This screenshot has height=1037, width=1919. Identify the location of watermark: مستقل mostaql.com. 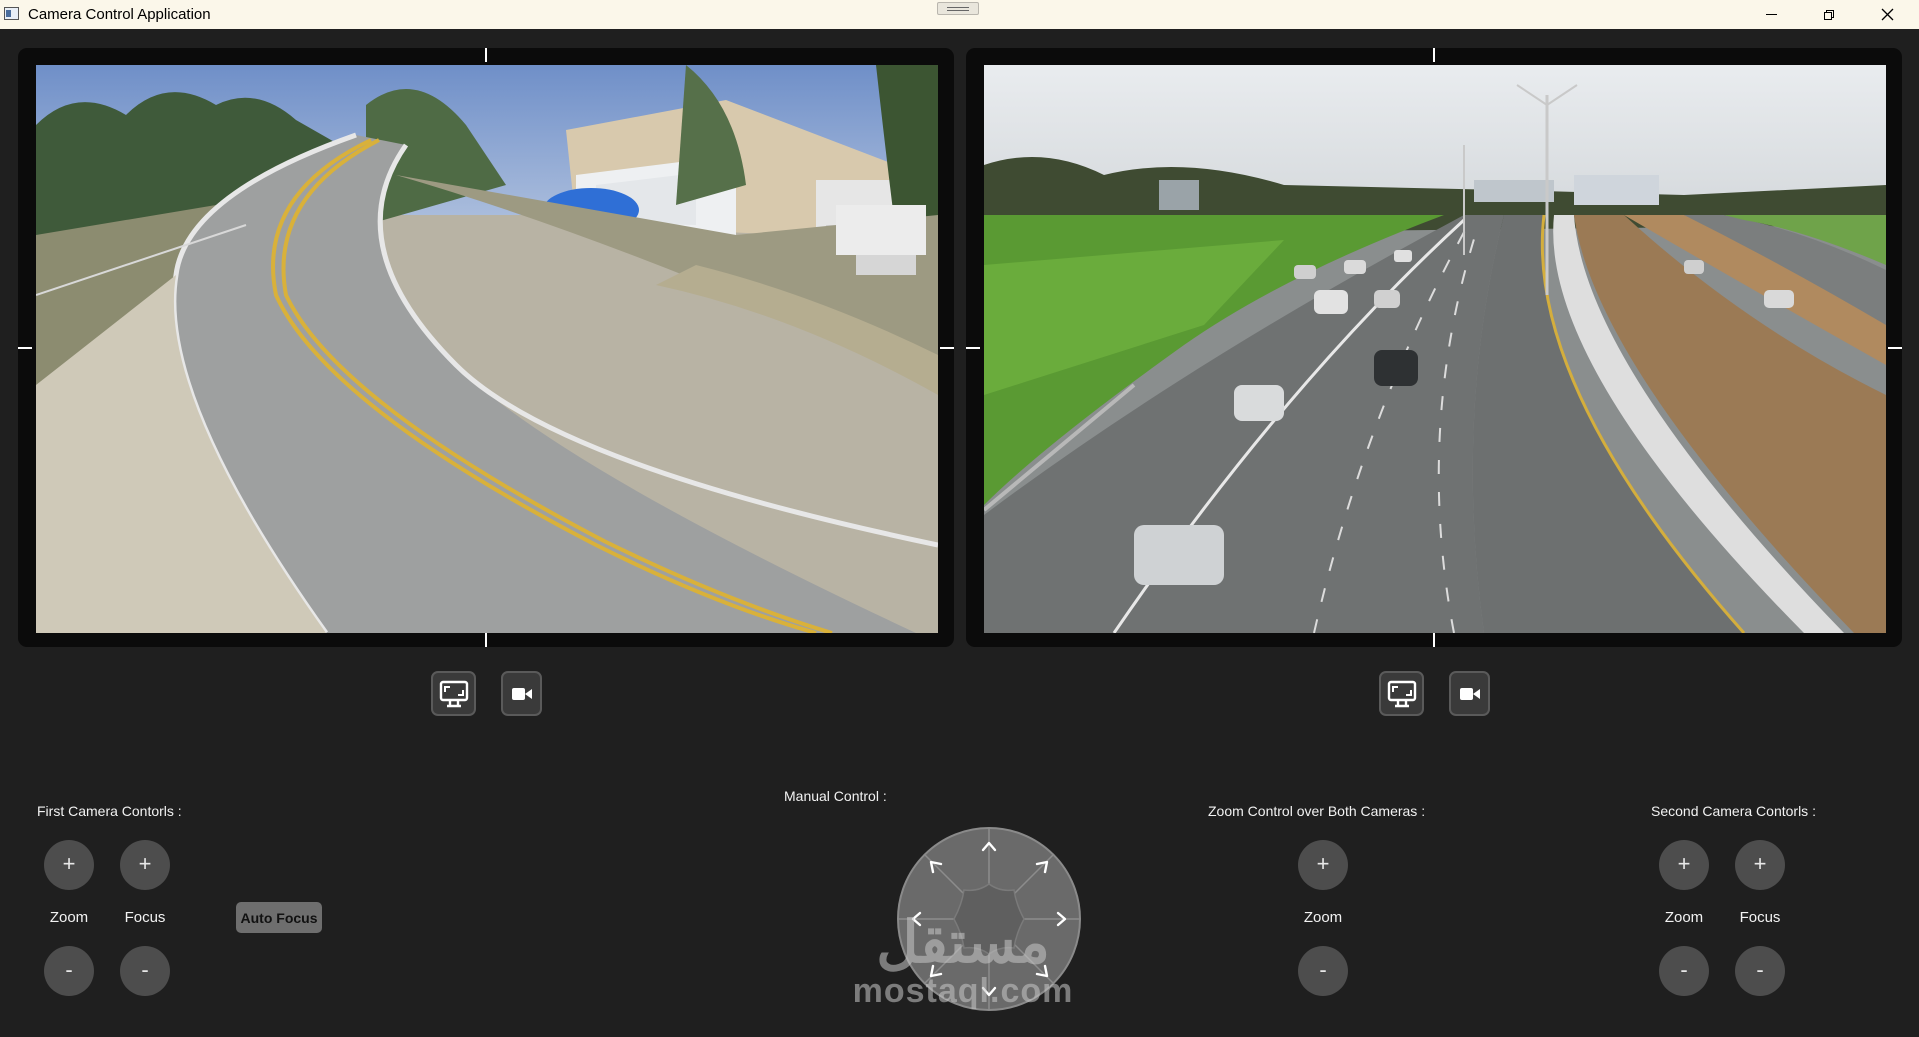
(963, 960).